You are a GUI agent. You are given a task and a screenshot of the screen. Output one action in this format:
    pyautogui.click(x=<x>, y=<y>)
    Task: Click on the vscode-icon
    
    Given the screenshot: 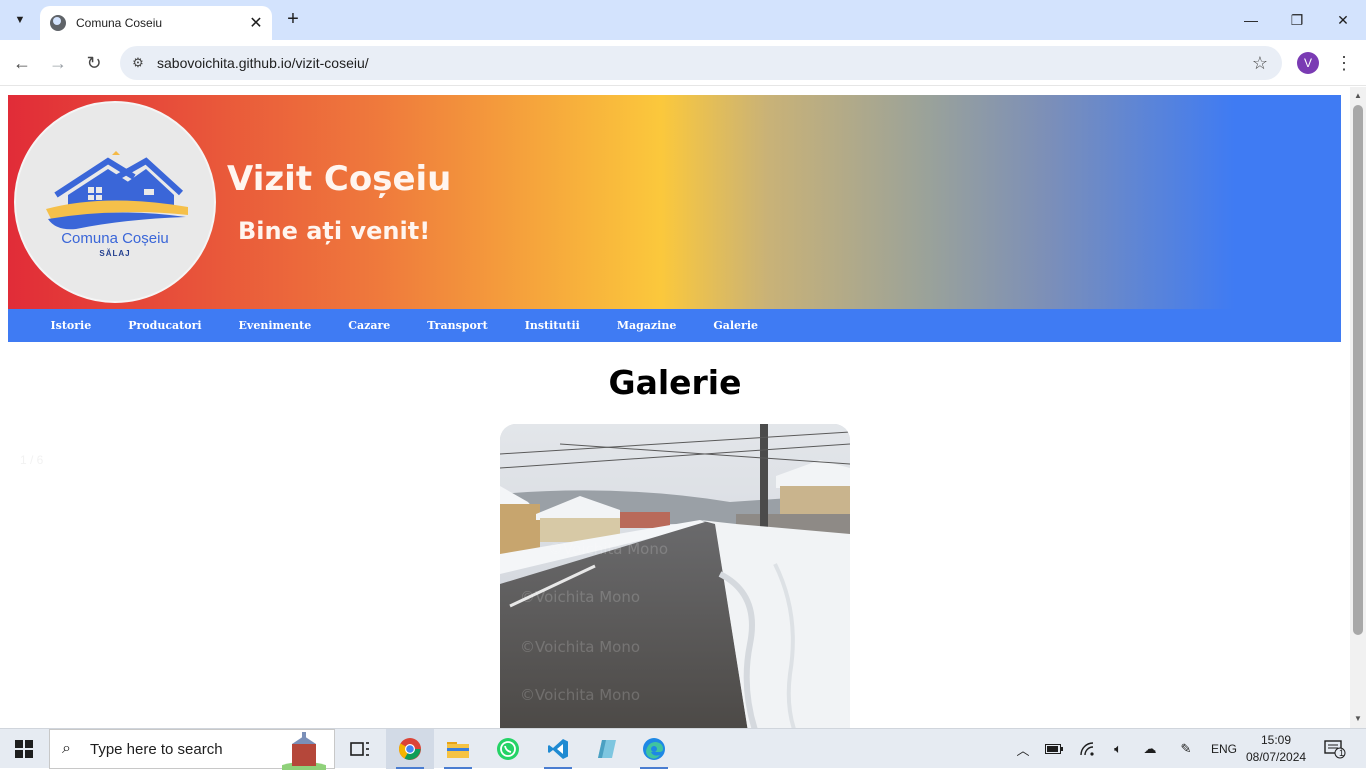 What is the action you would take?
    pyautogui.click(x=558, y=749)
    